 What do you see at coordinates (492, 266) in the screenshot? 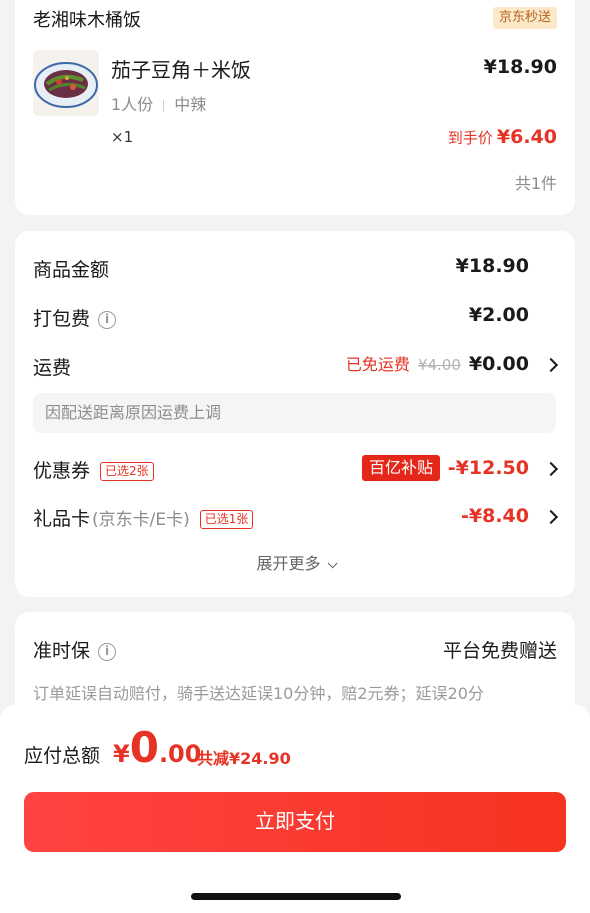
I see `goods-amount-value: ¥18.90` at bounding box center [492, 266].